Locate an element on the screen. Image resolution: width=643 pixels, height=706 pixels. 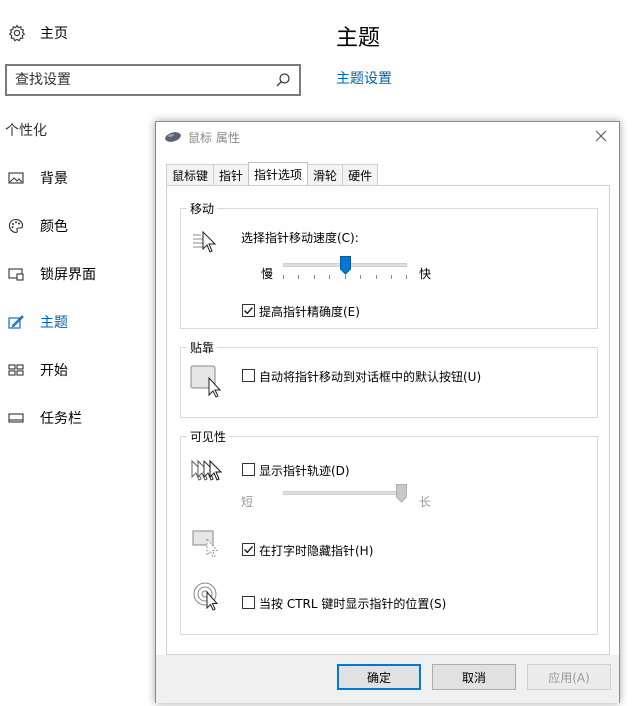
cancel-button: 取消 is located at coordinates (474, 677).